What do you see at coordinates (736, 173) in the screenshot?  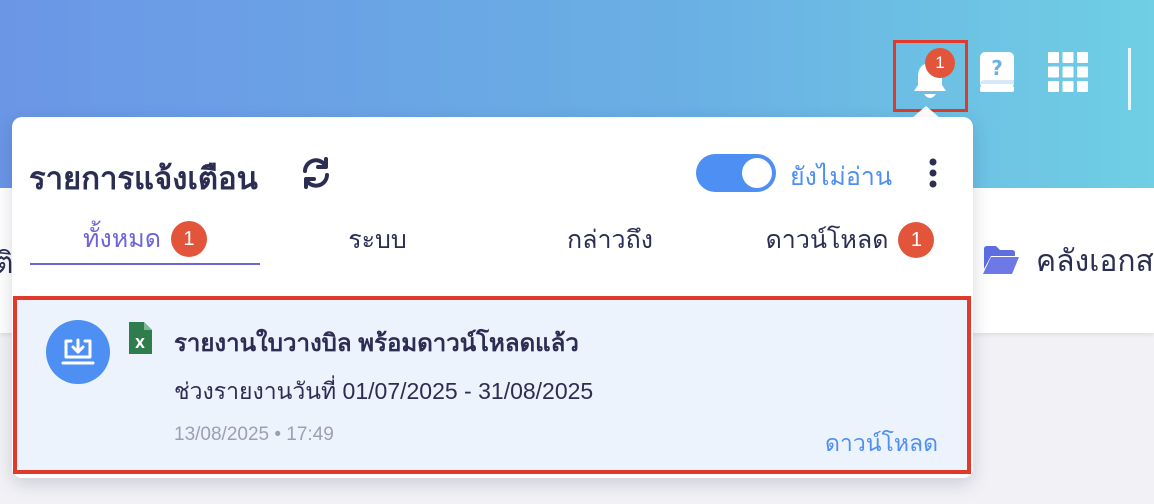 I see `unread-only-toggle` at bounding box center [736, 173].